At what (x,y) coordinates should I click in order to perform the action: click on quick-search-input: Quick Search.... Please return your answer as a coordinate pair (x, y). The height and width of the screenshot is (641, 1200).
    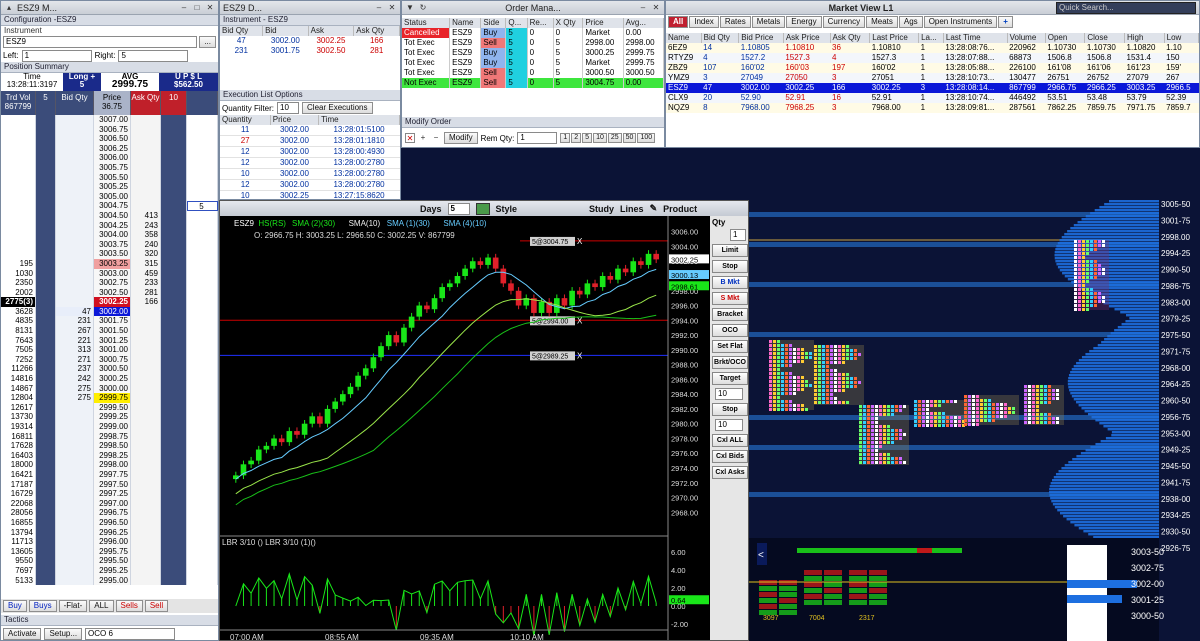
    Looking at the image, I should click on (1126, 7).